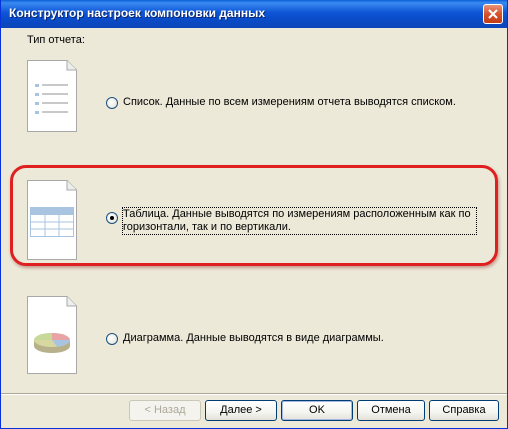 The height and width of the screenshot is (429, 508). I want to click on window-title: Конструктор настроек компоновки данных, so click(137, 13).